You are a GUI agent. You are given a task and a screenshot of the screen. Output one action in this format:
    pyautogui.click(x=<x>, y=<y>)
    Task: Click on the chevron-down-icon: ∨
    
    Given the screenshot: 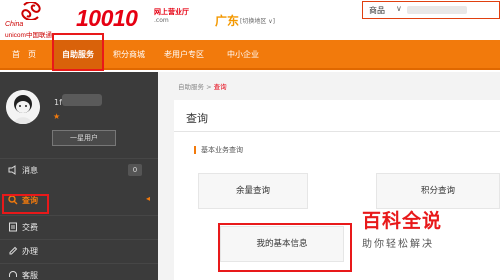 What is the action you would take?
    pyautogui.click(x=399, y=8)
    